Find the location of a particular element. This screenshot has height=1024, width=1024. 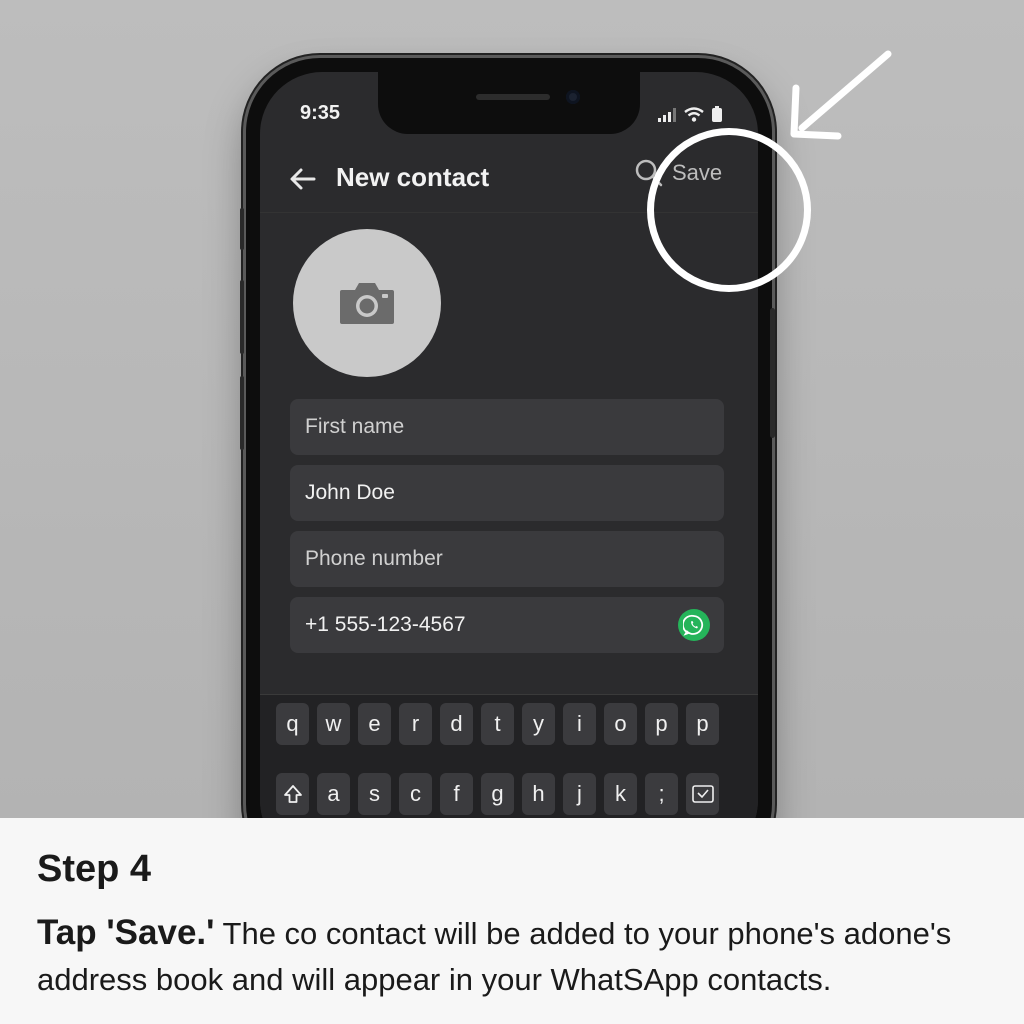

key: c is located at coordinates (415, 794).